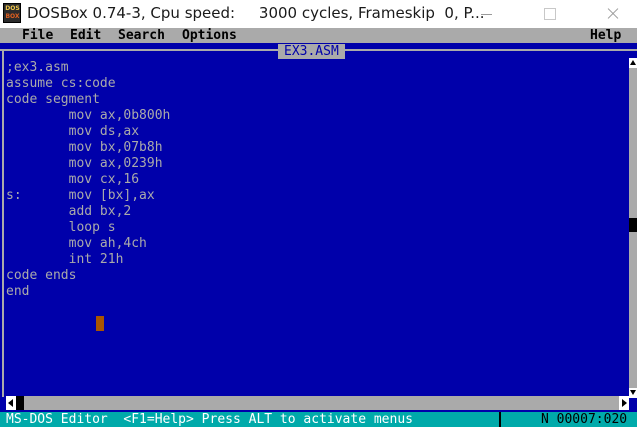 This screenshot has height=427, width=637. What do you see at coordinates (65, 259) in the screenshot?
I see `code-line: int 21h` at bounding box center [65, 259].